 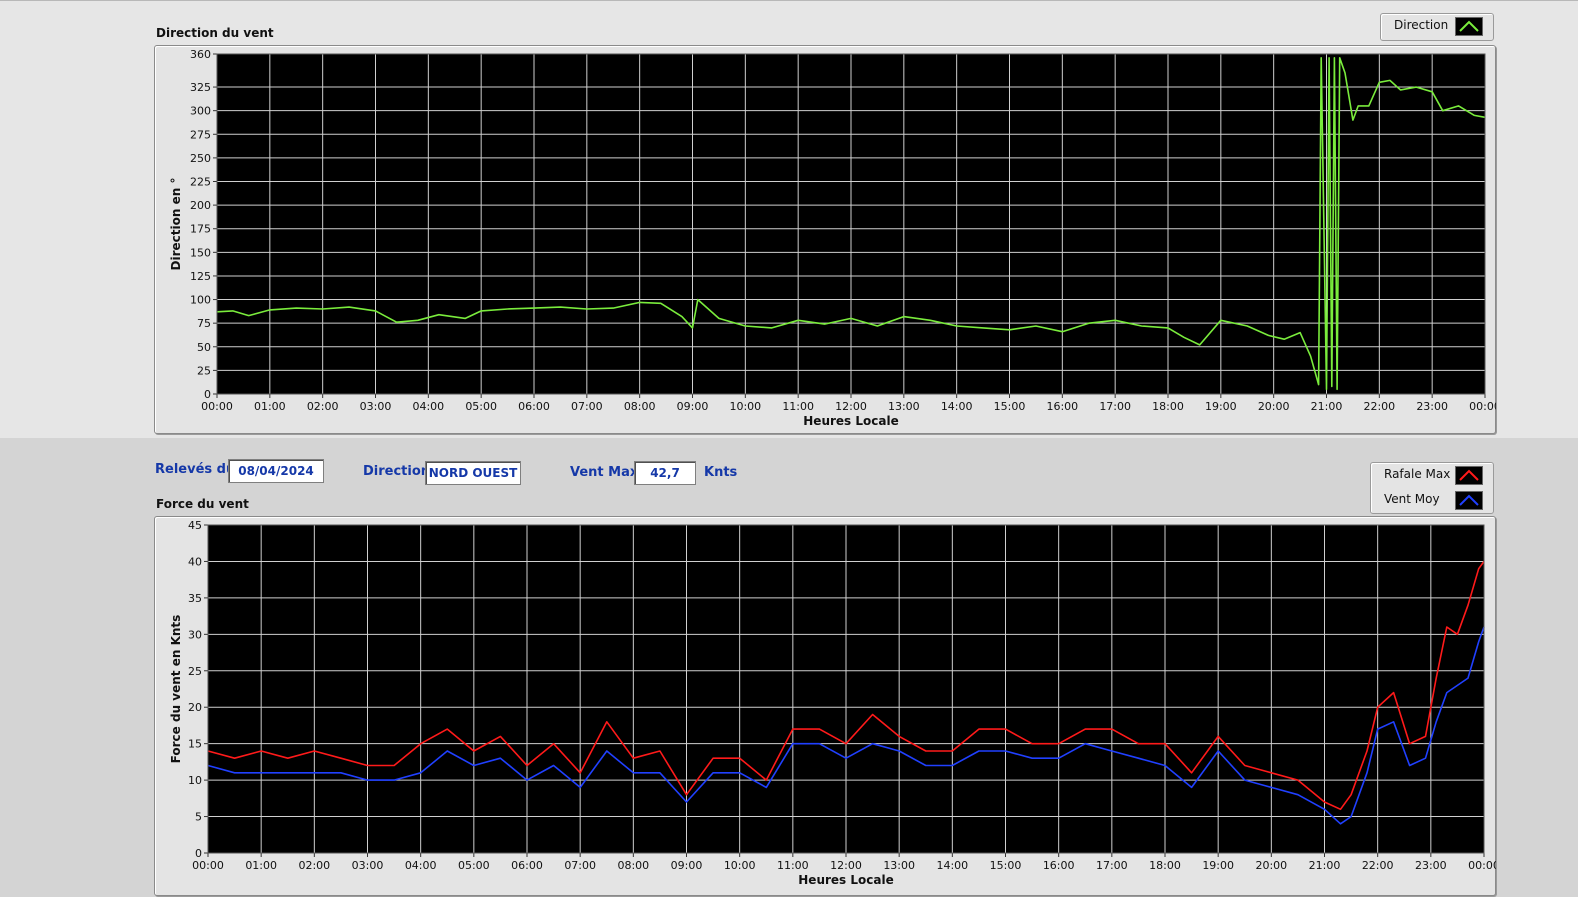 I want to click on y-tick-label: 250, so click(x=200, y=158).